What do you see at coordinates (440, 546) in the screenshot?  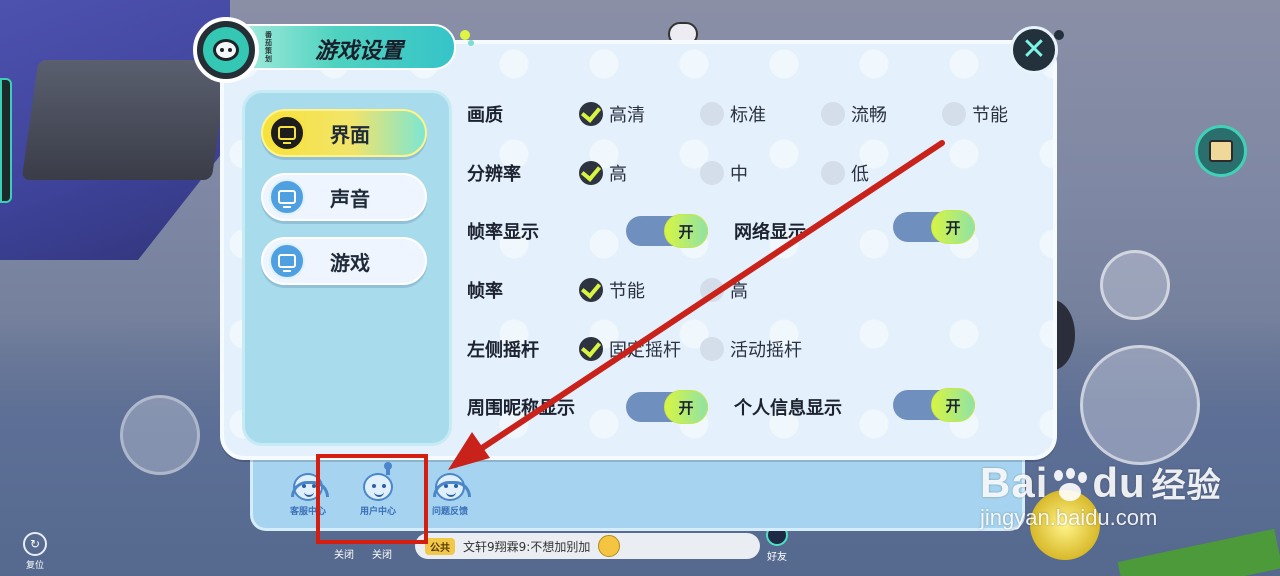 I see `chat-channel-tag: 公共` at bounding box center [440, 546].